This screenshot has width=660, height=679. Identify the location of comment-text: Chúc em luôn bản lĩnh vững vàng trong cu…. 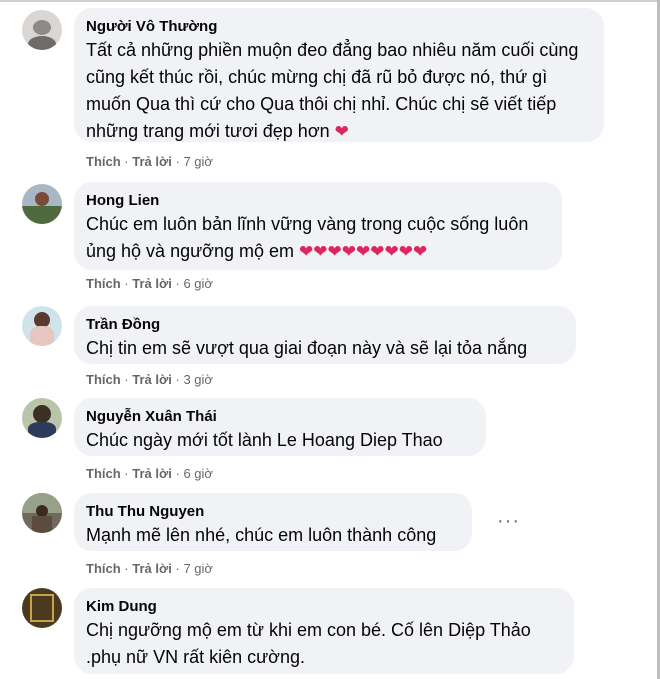
(307, 237).